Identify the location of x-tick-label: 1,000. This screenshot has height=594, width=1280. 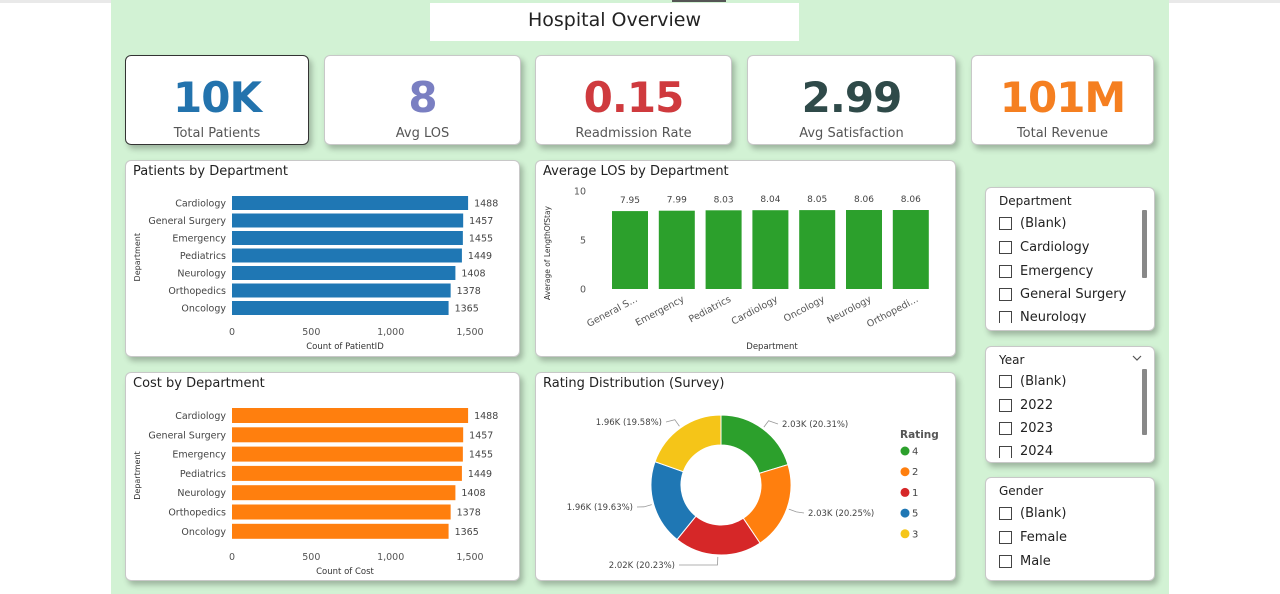
(390, 332).